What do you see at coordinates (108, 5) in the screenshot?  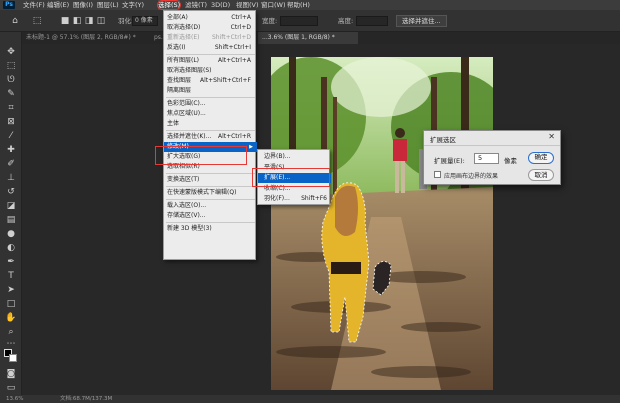 I see `menu-item: 图层(L)` at bounding box center [108, 5].